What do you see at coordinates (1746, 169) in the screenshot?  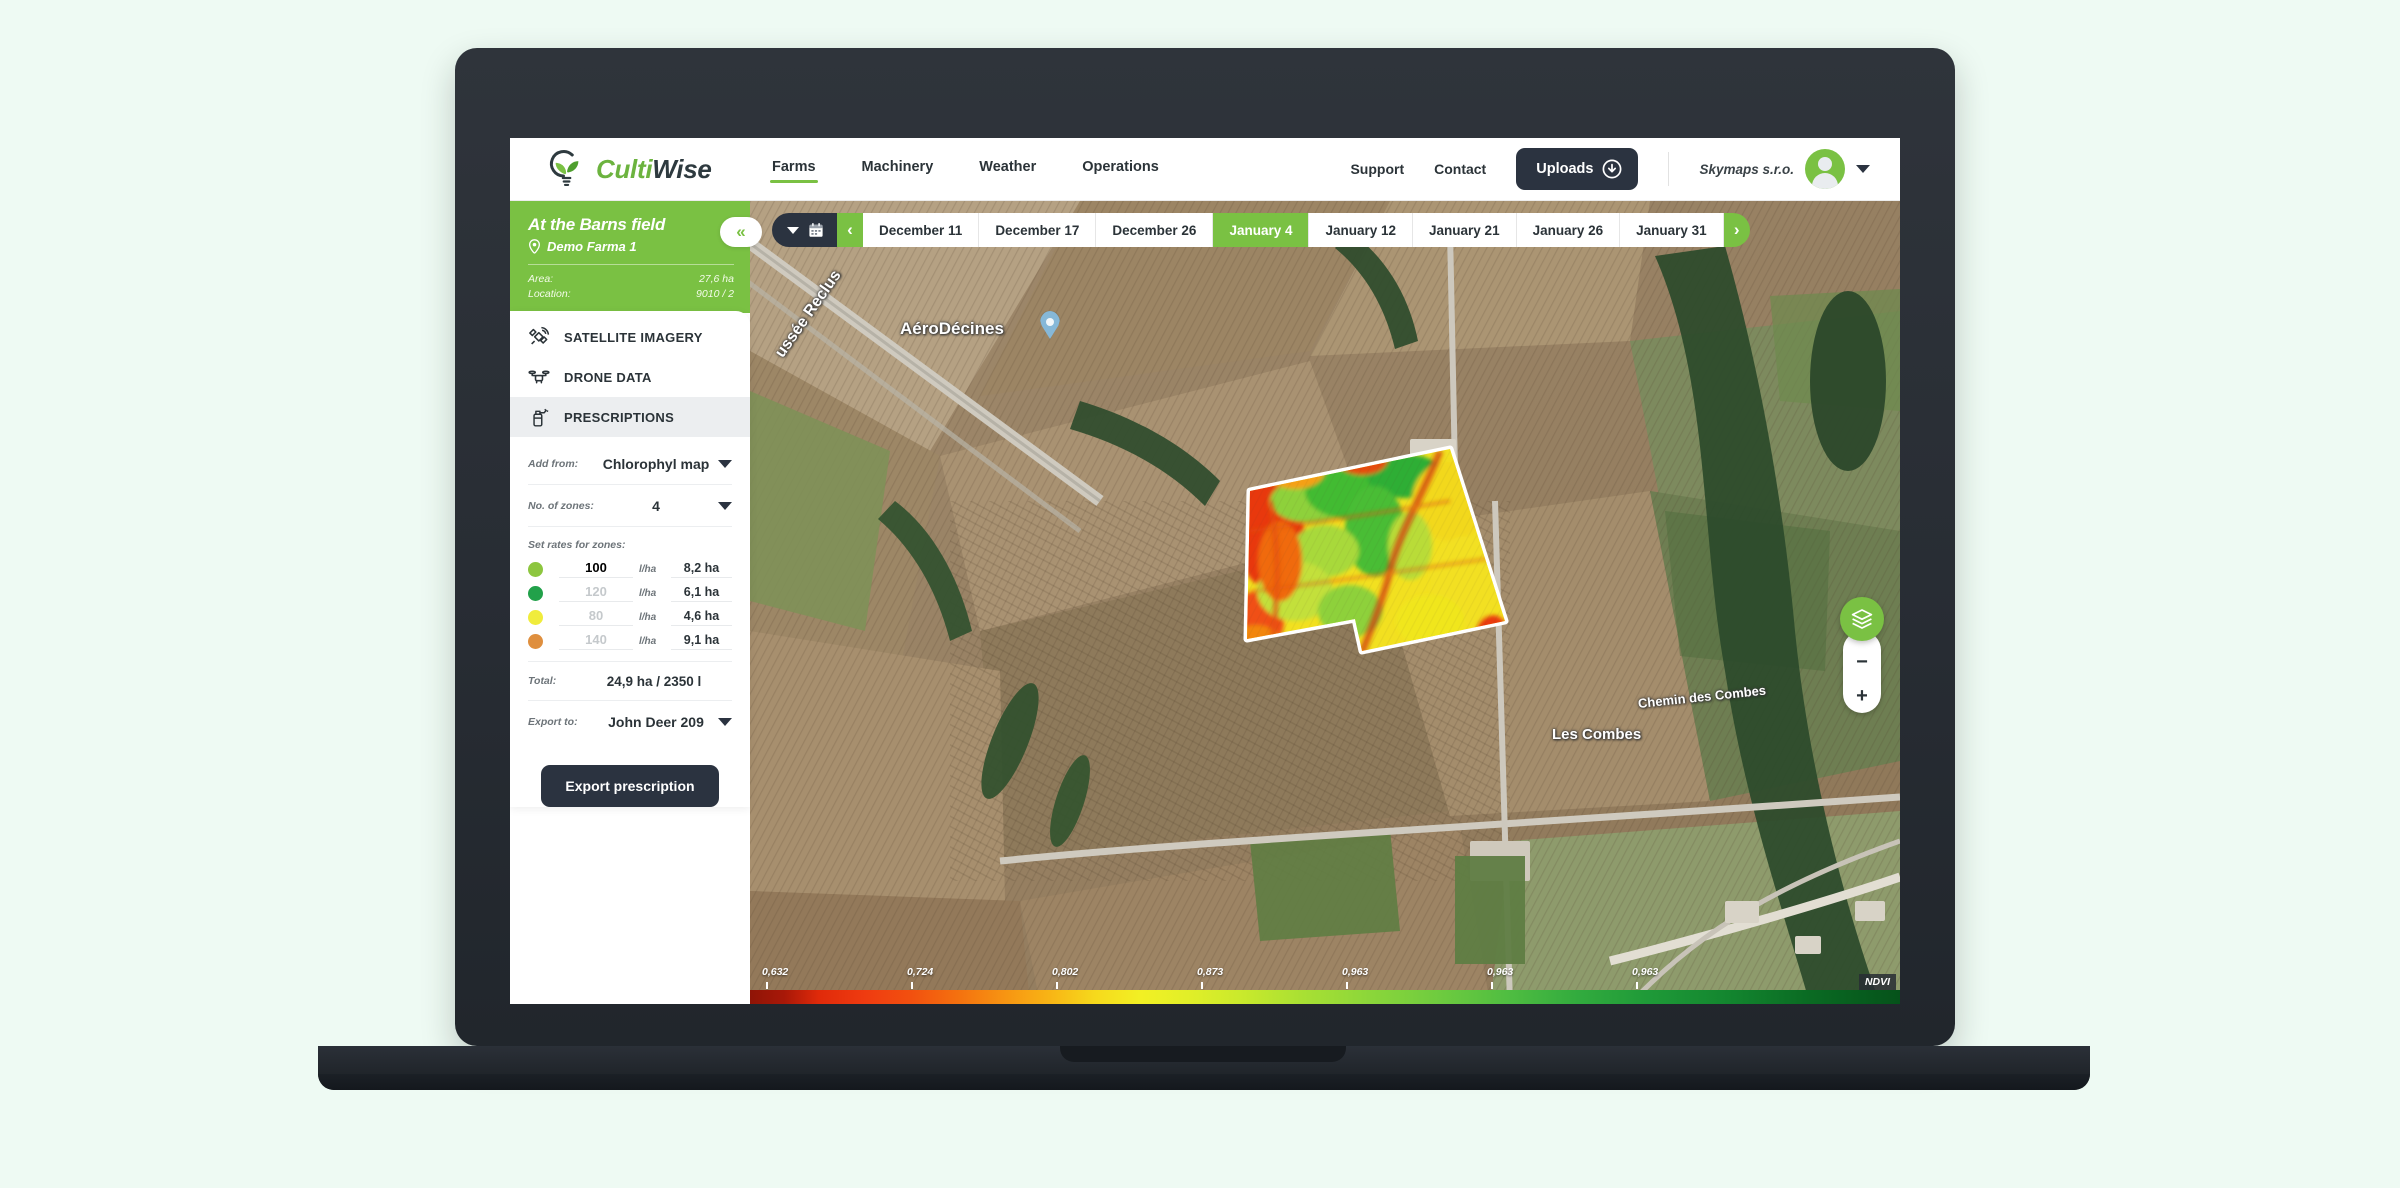 I see `user-name-label: Skymaps s.r.o.` at bounding box center [1746, 169].